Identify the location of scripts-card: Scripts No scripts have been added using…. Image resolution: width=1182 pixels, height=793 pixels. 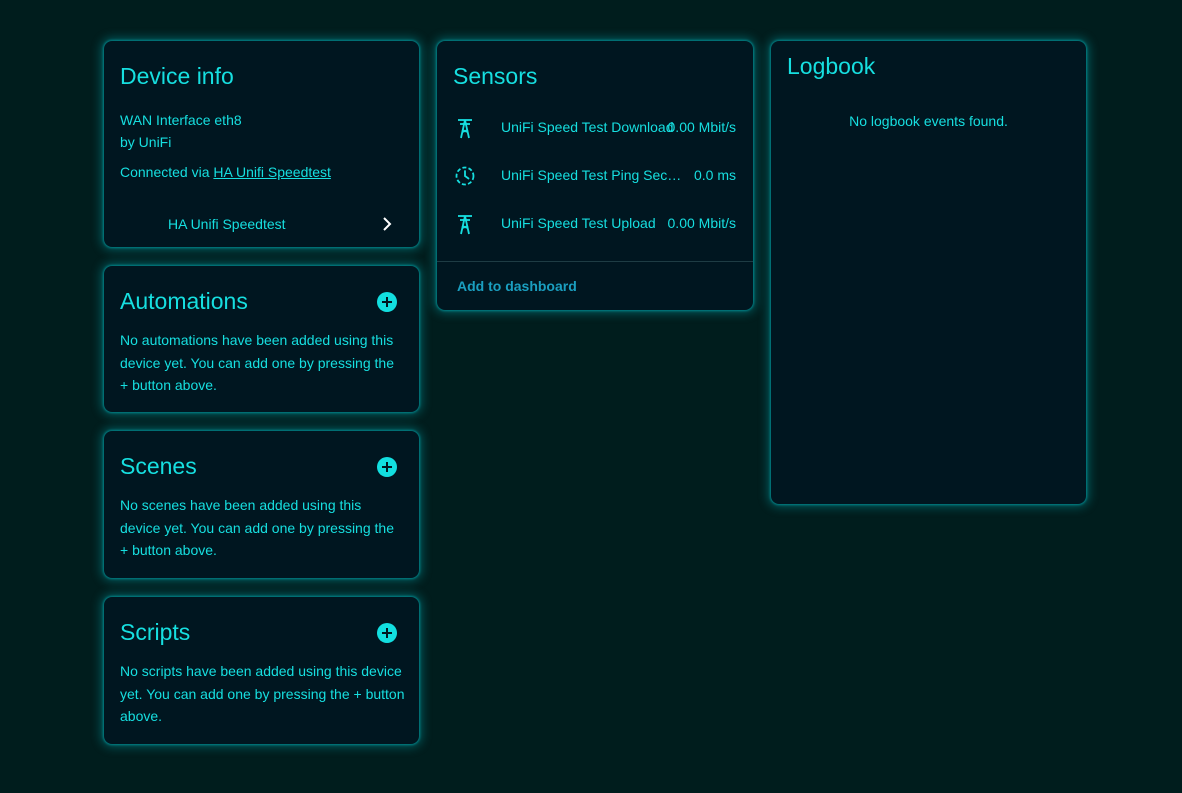
(261, 670).